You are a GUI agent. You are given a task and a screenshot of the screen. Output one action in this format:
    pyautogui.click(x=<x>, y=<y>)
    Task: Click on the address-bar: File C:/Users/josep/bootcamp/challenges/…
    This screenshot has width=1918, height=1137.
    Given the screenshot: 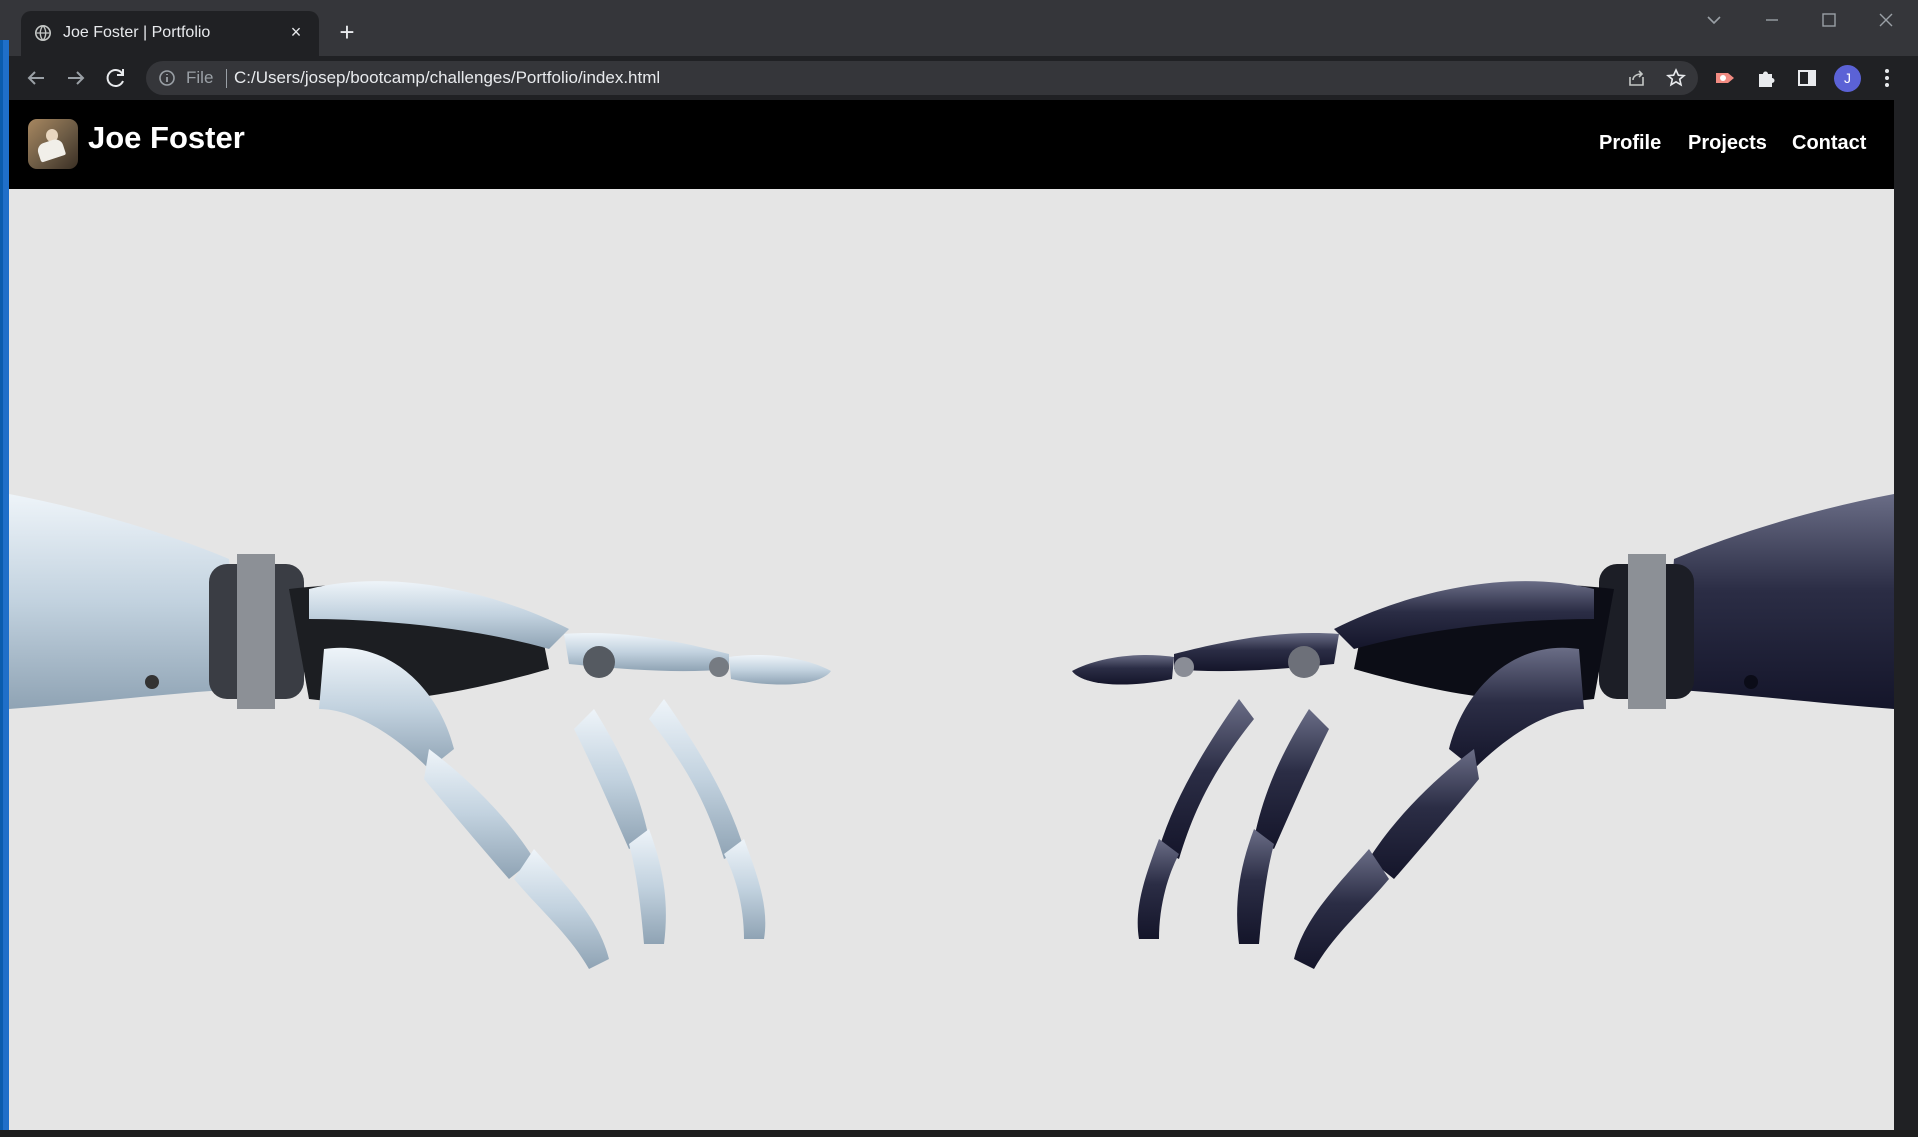 What is the action you would take?
    pyautogui.click(x=922, y=78)
    